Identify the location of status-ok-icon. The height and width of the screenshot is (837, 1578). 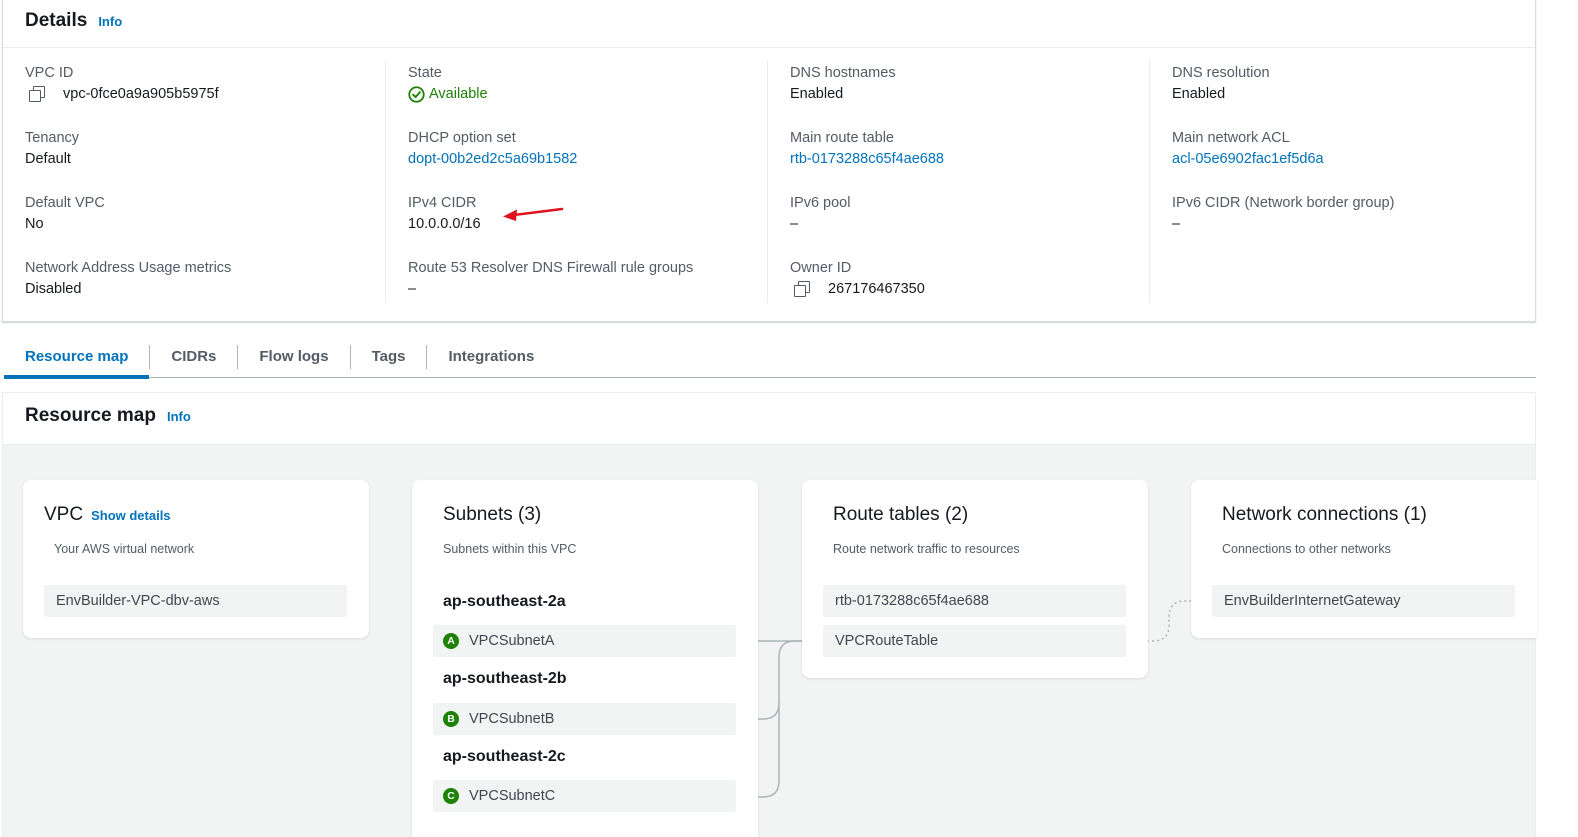
(416, 94).